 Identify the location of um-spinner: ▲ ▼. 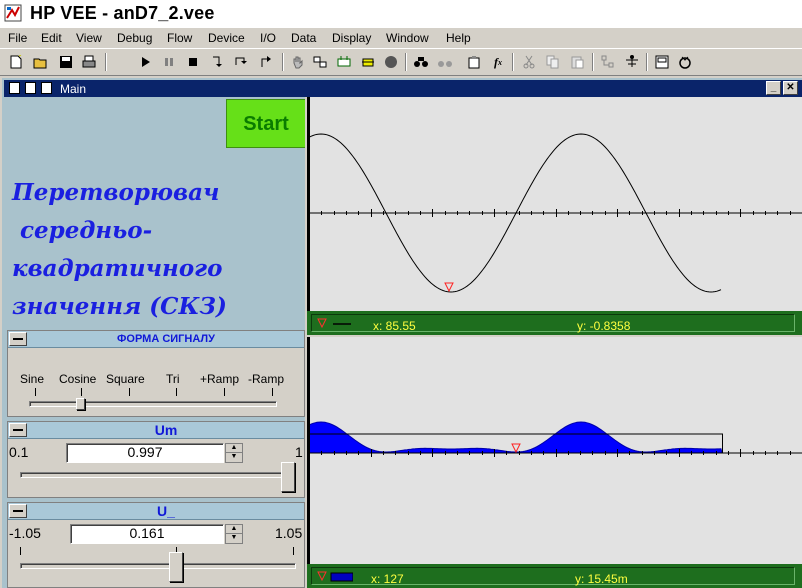
(234, 453).